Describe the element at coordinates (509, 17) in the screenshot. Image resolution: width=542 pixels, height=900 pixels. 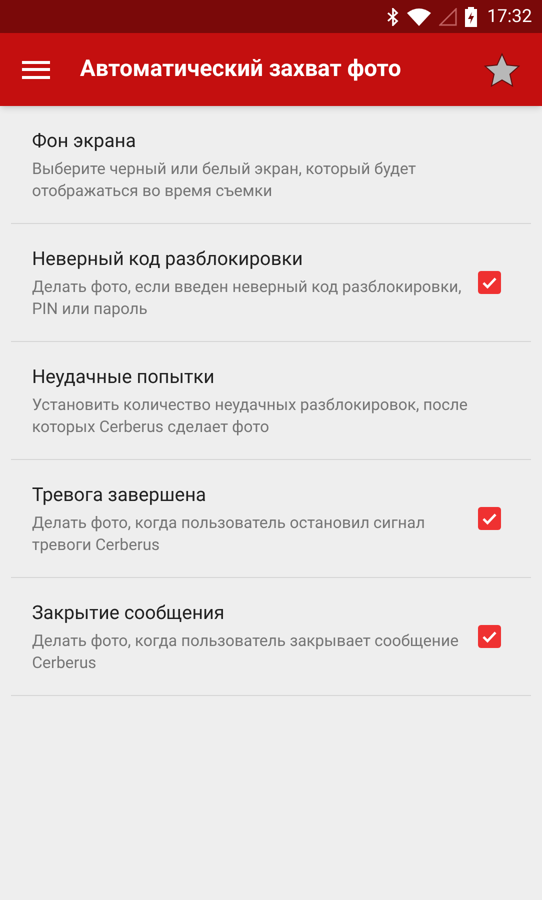
I see `status-time: 17:32` at that location.